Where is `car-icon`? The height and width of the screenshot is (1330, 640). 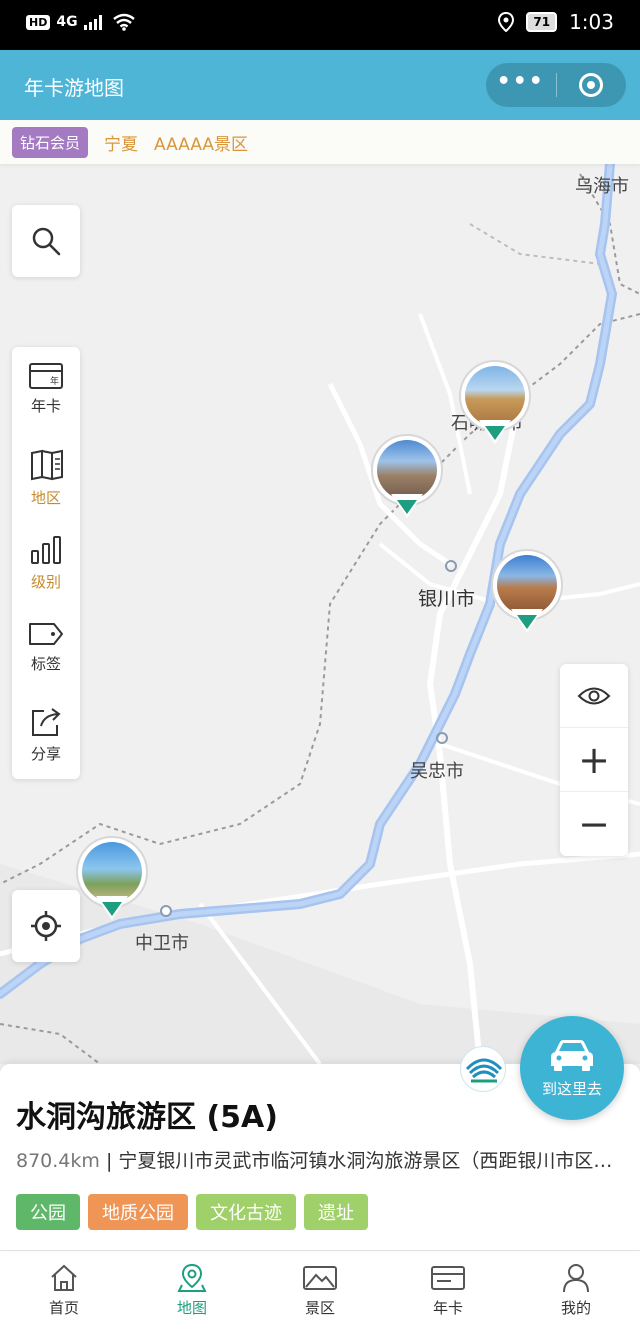 car-icon is located at coordinates (572, 1055).